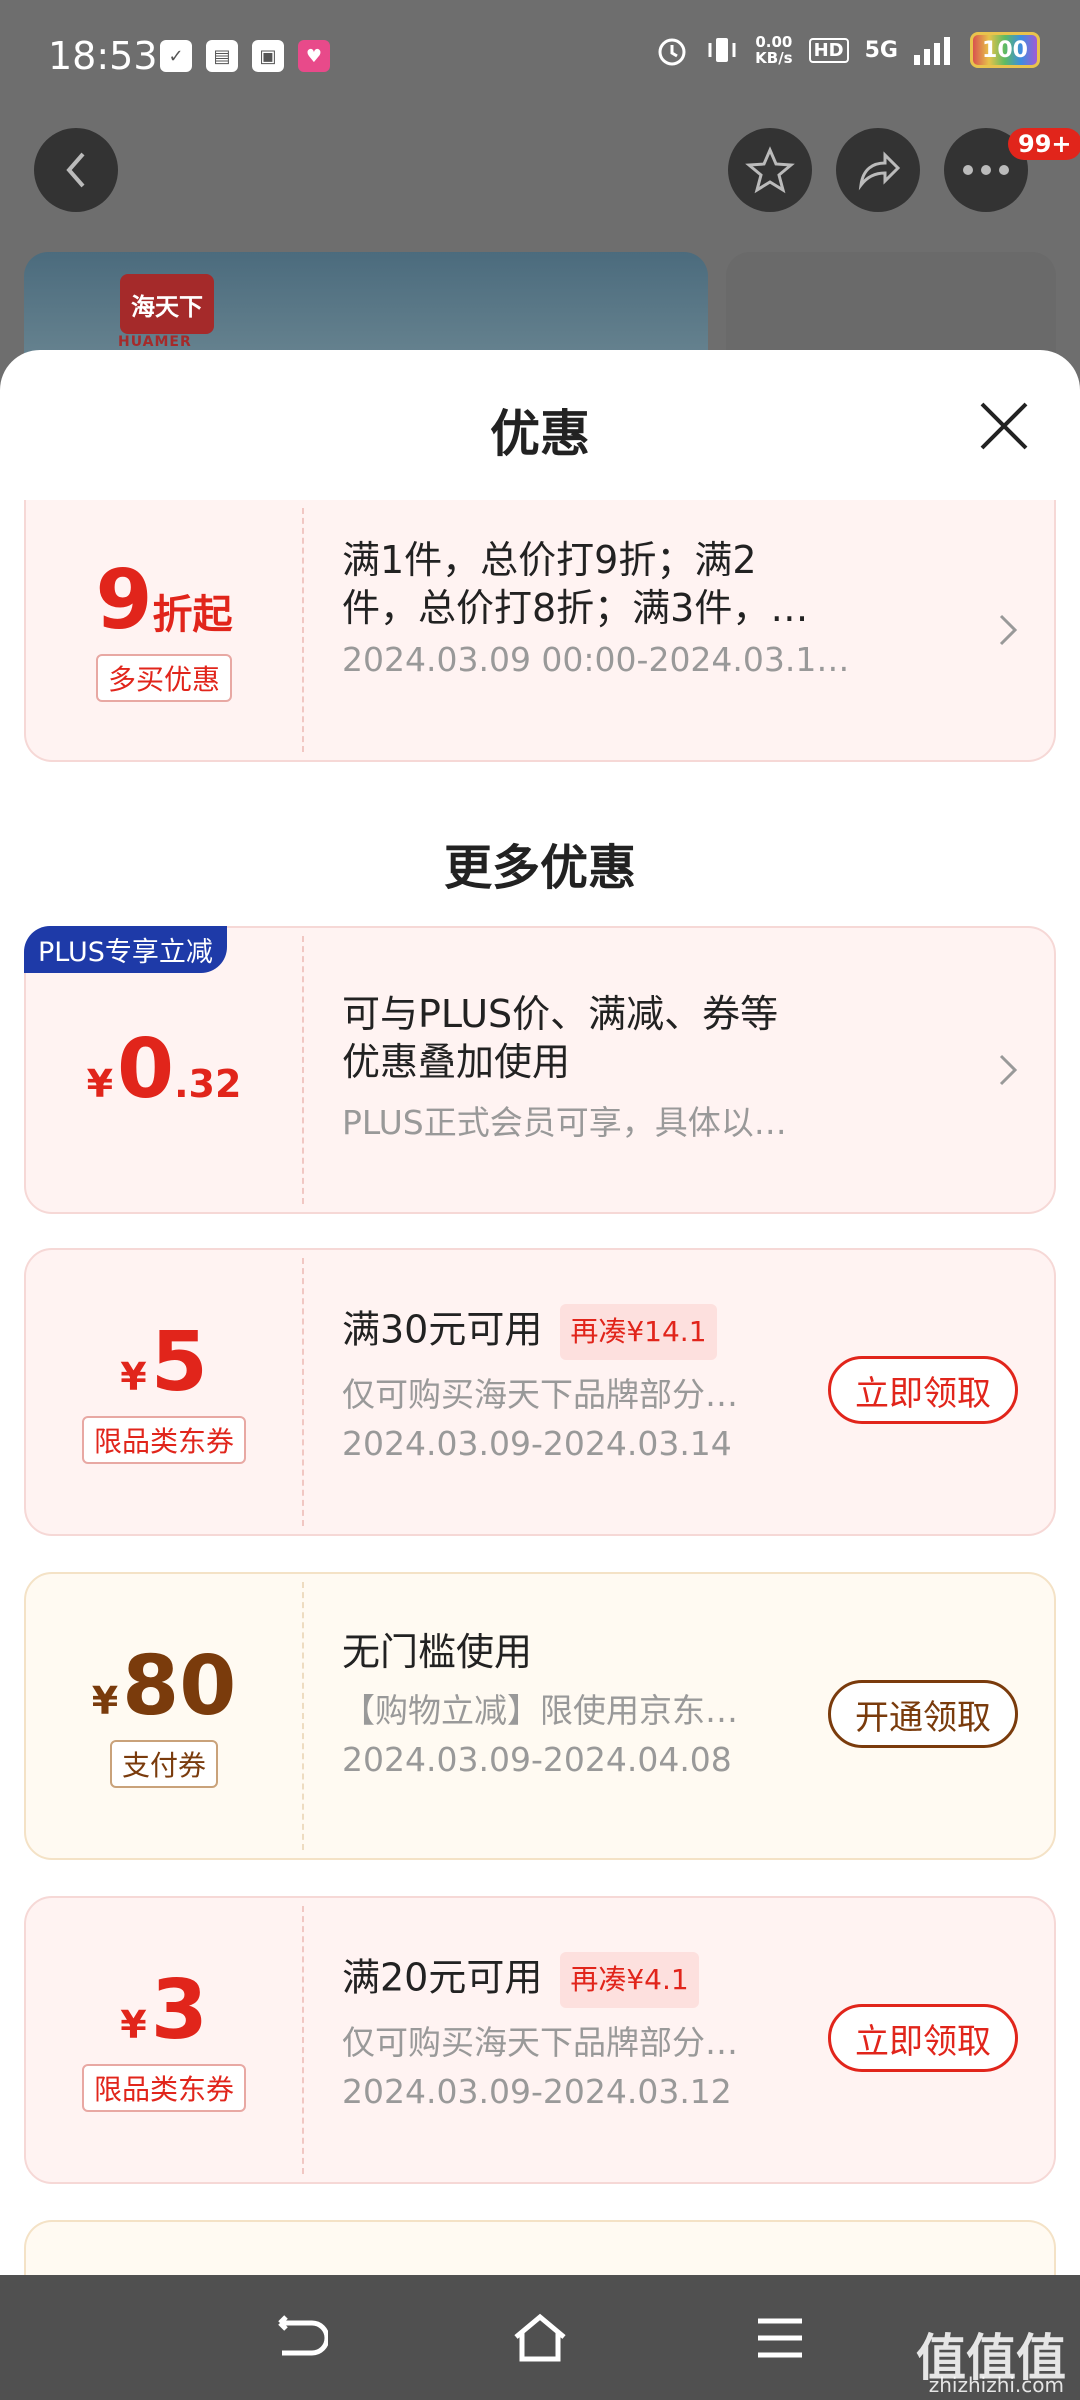 The height and width of the screenshot is (2400, 1080). Describe the element at coordinates (780, 2338) in the screenshot. I see `menu-nav-icon` at that location.